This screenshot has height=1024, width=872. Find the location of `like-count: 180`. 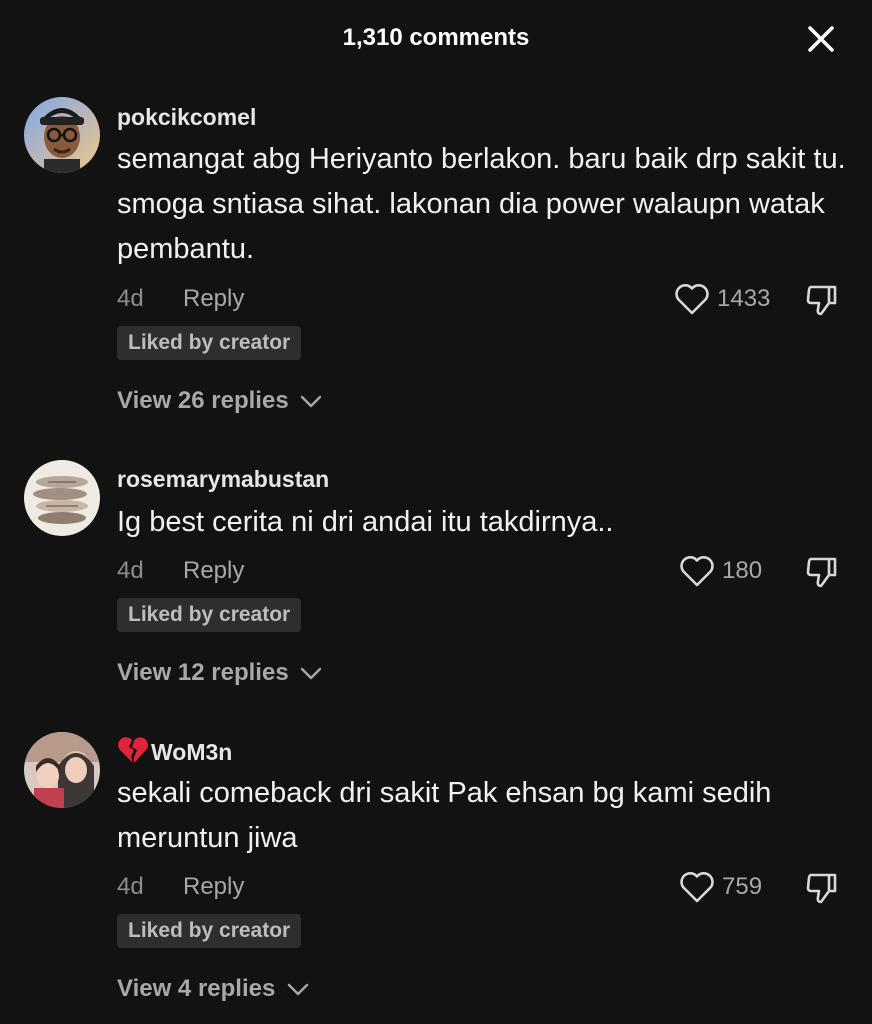

like-count: 180 is located at coordinates (742, 570).